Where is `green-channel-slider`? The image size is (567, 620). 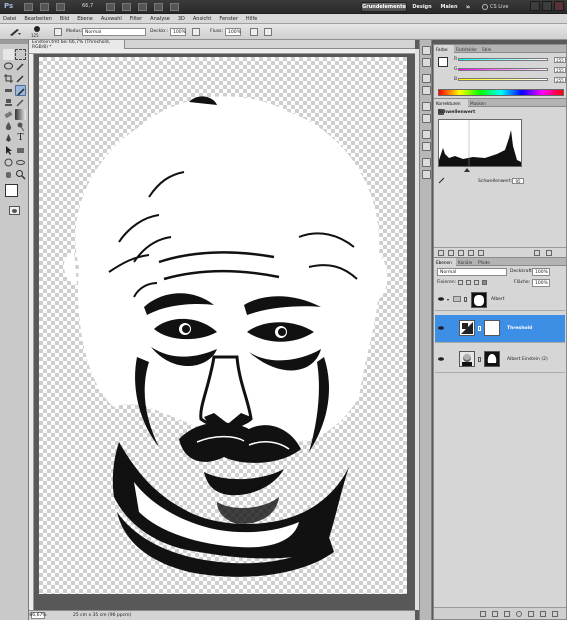
green-channel-slider is located at coordinates (503, 69).